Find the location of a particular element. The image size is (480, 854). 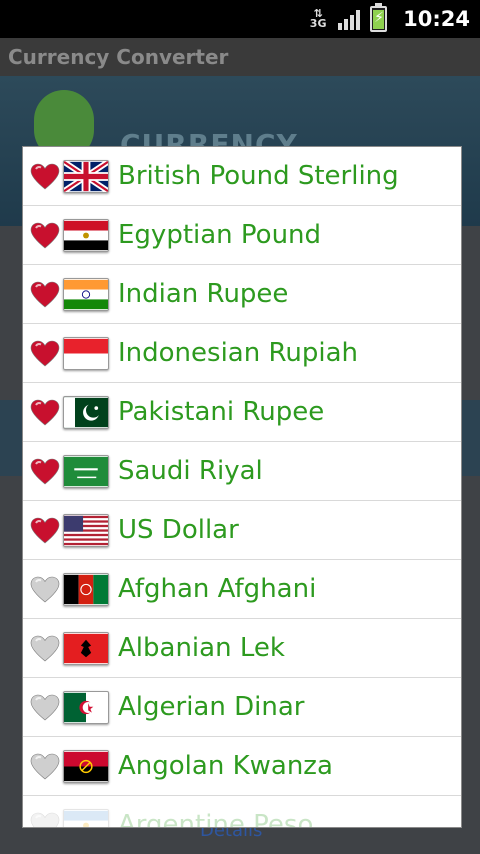

currency-list-item: Afghan Afghani is located at coordinates (242, 589).